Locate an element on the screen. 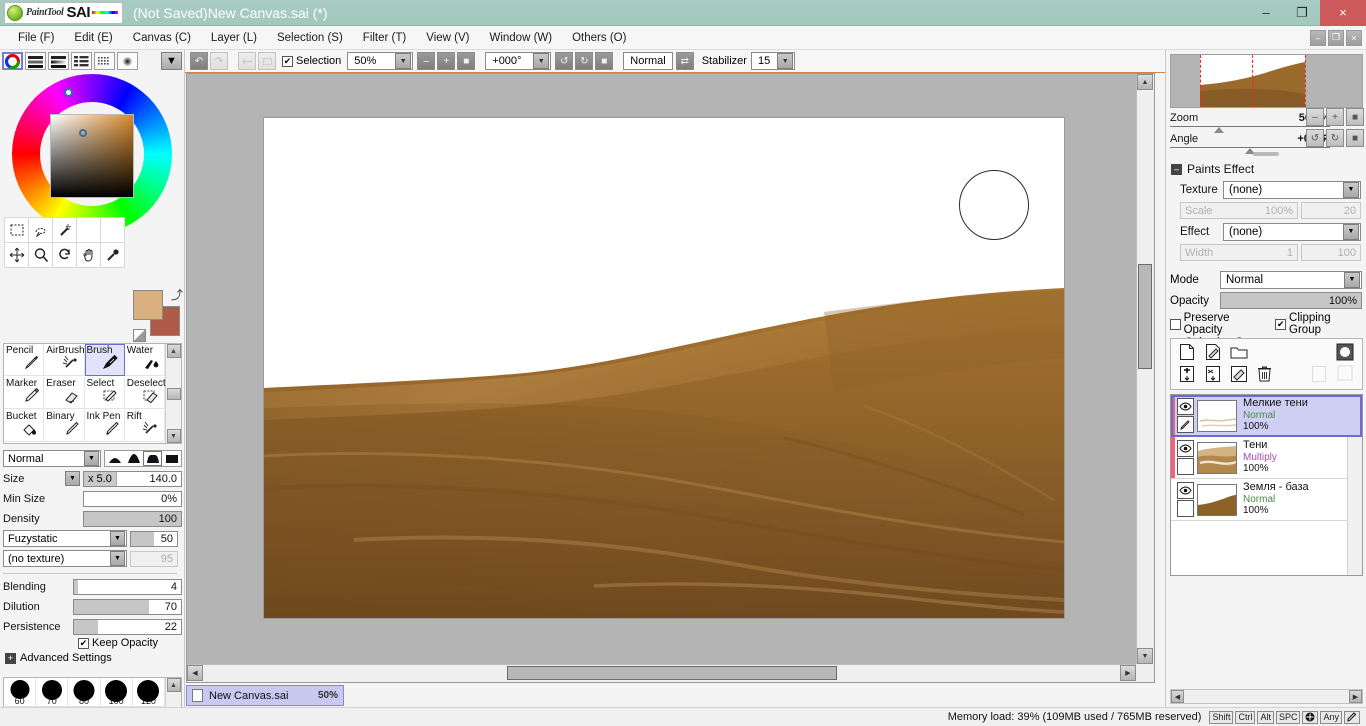 The image size is (1366, 726). pe-effect-dropdown-arrow: ▼ is located at coordinates (1351, 231).